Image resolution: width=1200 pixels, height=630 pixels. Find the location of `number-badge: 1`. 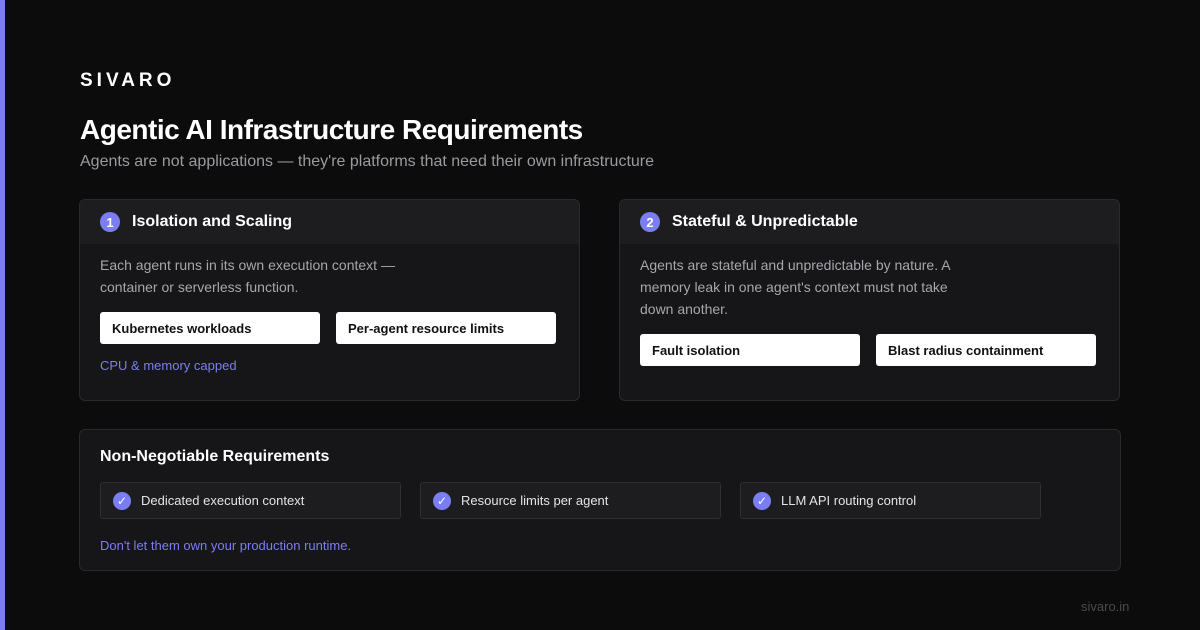

number-badge: 1 is located at coordinates (110, 222).